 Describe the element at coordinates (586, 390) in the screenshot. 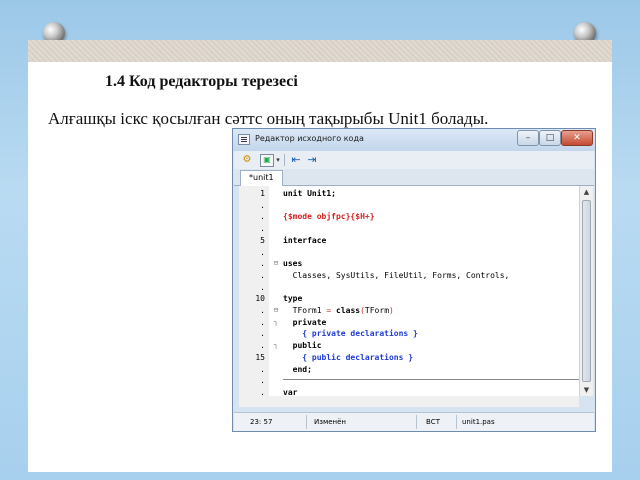

I see `scroll-down-icon: ▼` at that location.